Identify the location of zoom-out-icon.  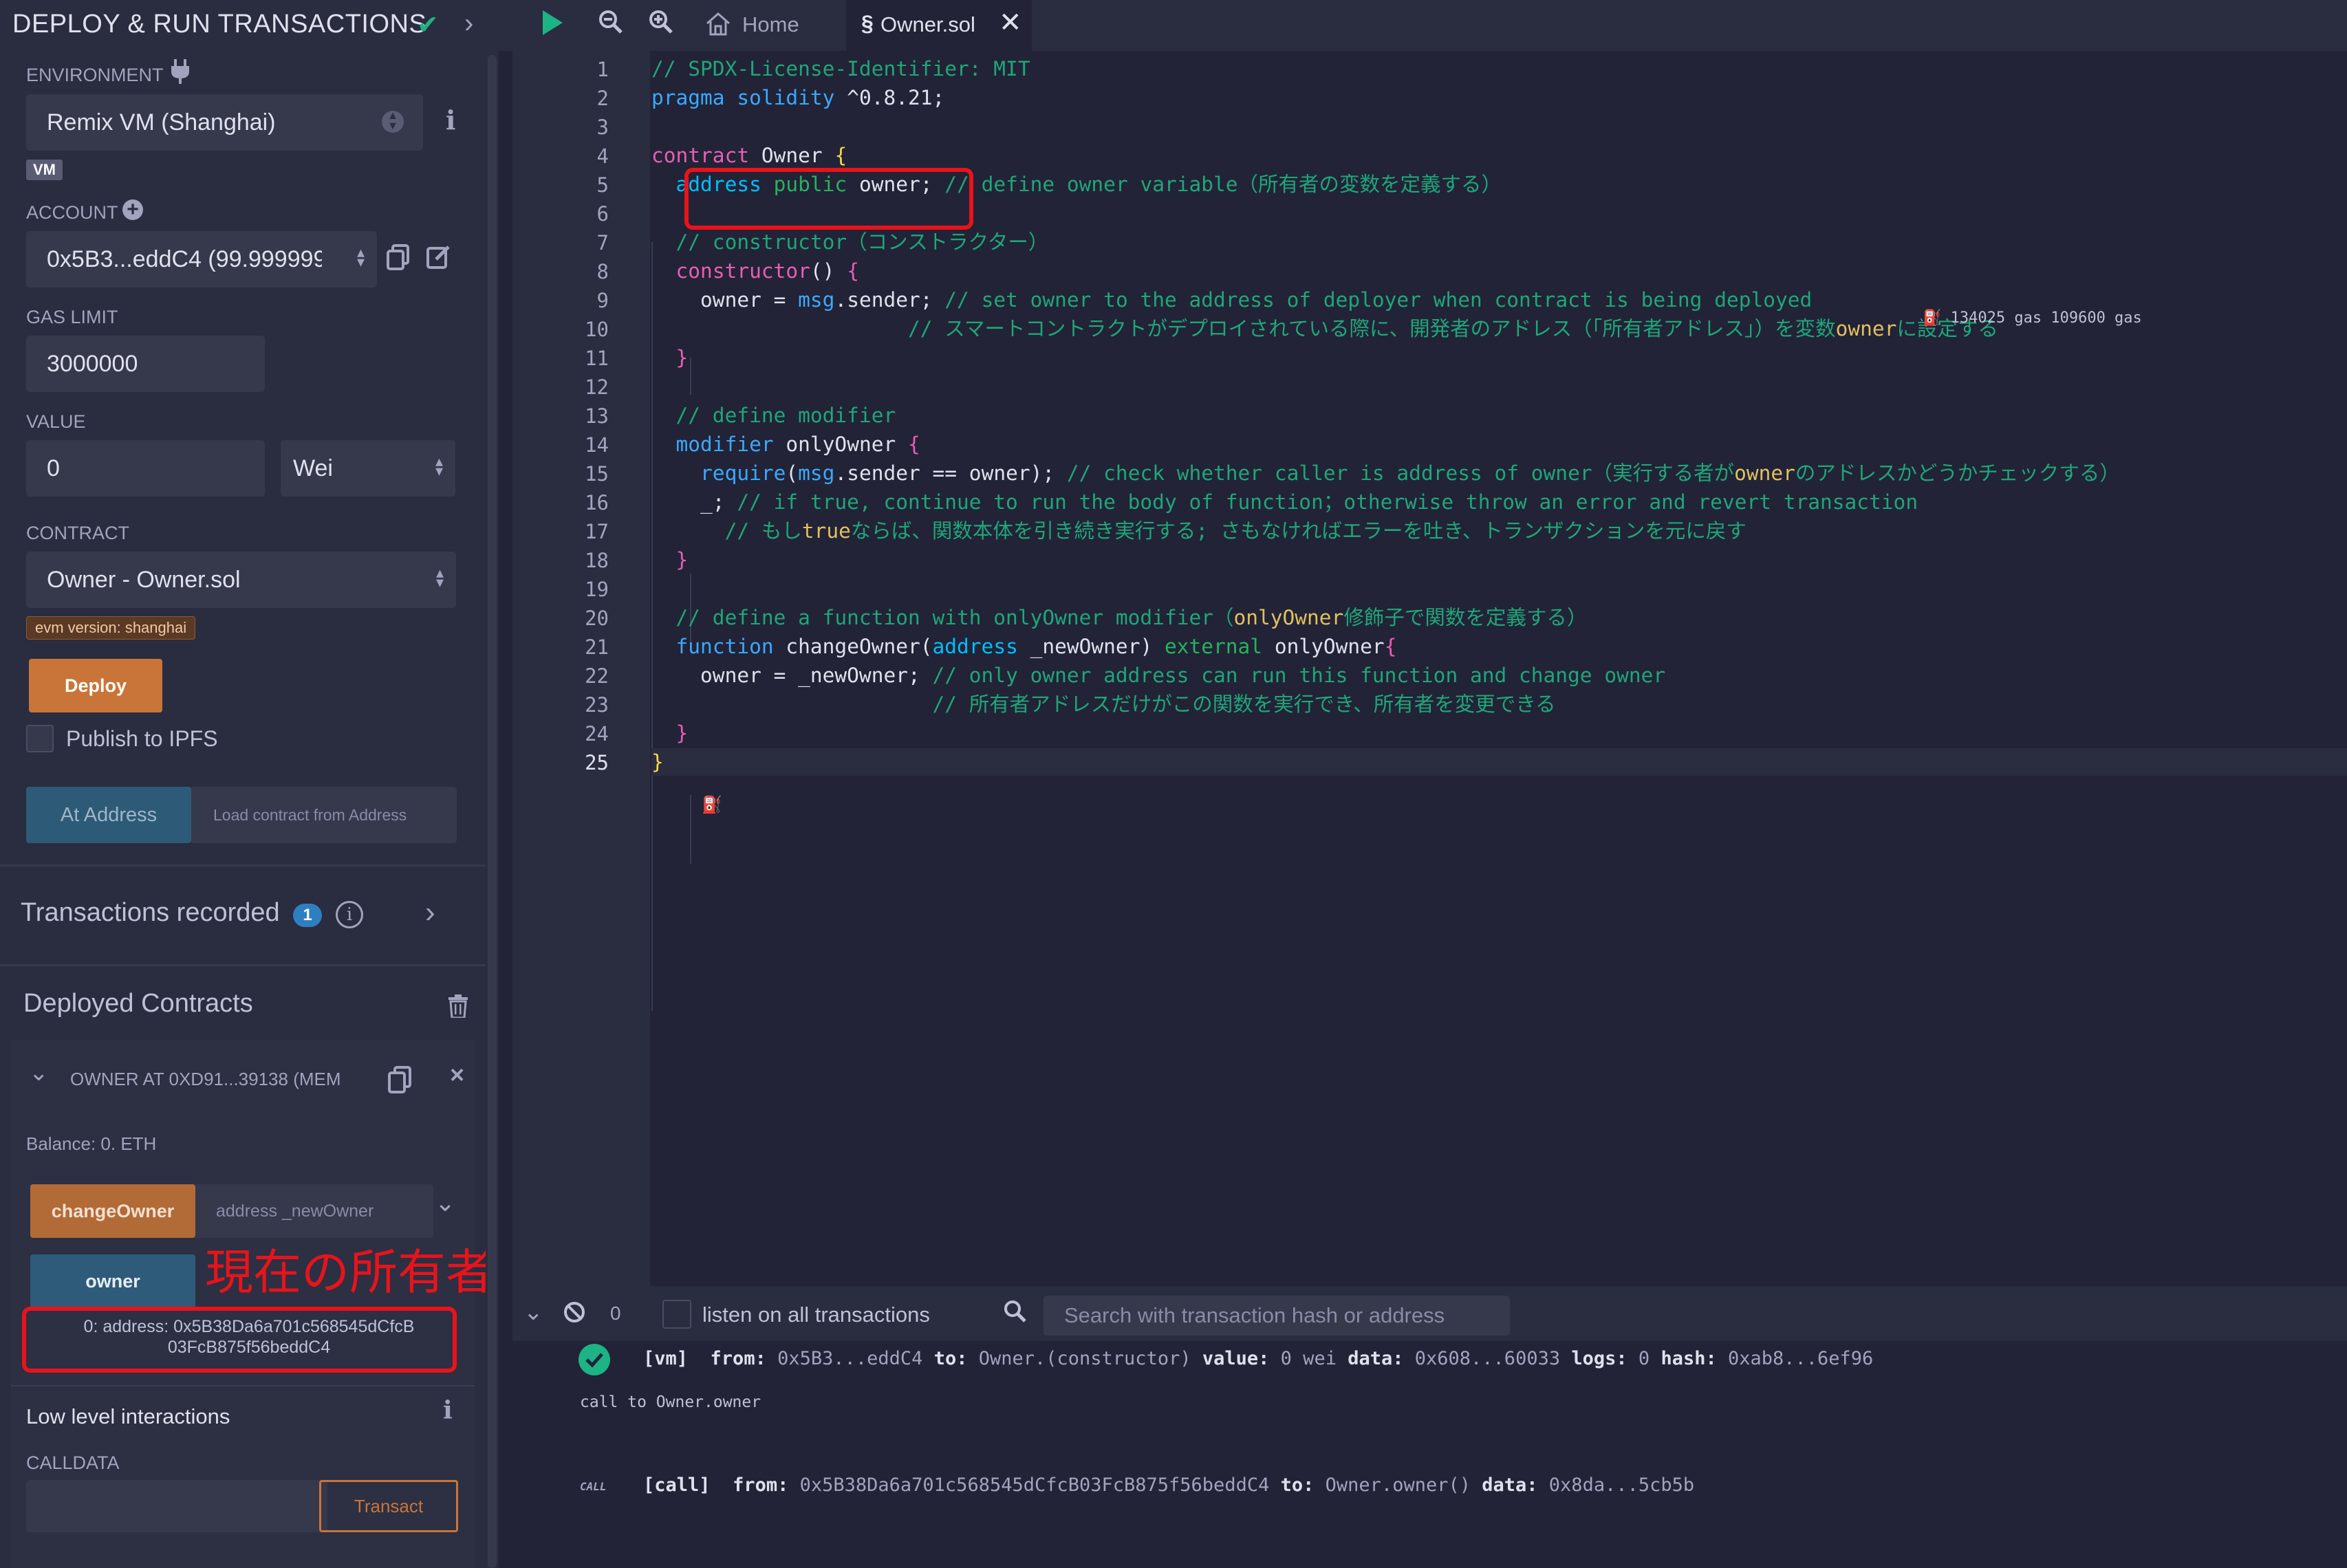
(610, 24).